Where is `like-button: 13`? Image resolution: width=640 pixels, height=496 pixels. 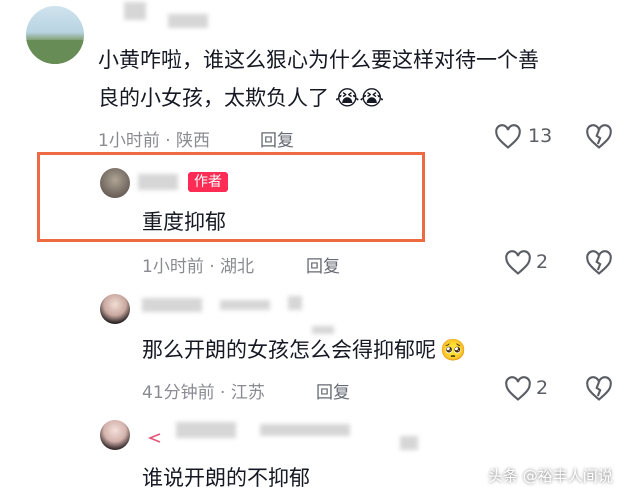 like-button: 13 is located at coordinates (534, 137).